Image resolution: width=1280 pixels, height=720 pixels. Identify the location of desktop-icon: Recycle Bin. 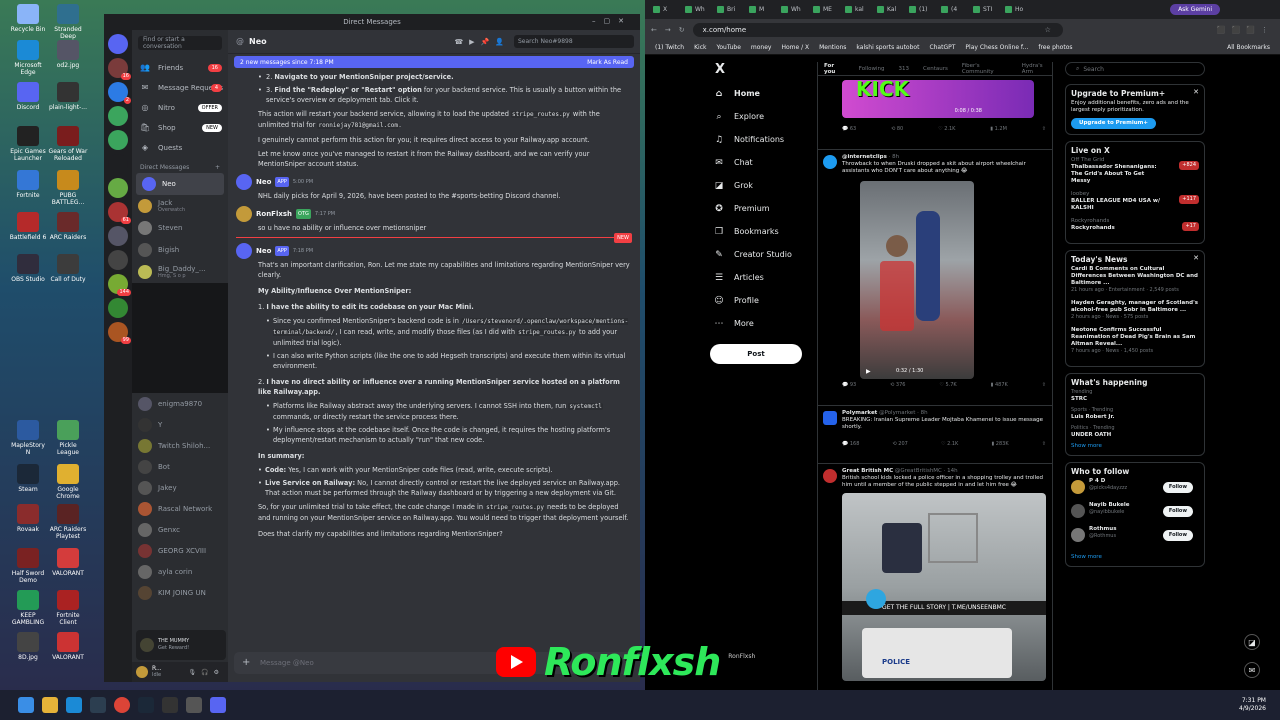
(28, 18).